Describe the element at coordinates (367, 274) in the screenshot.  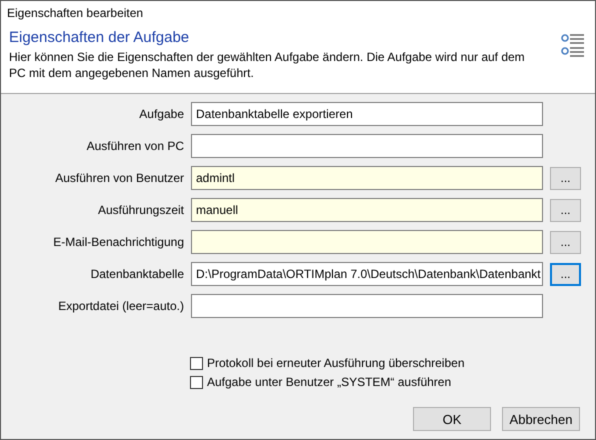
I see `input-field: D:\ProgramData\ORTIMplan 7.0\Deutsch\Datenbank\Datenbankt` at that location.